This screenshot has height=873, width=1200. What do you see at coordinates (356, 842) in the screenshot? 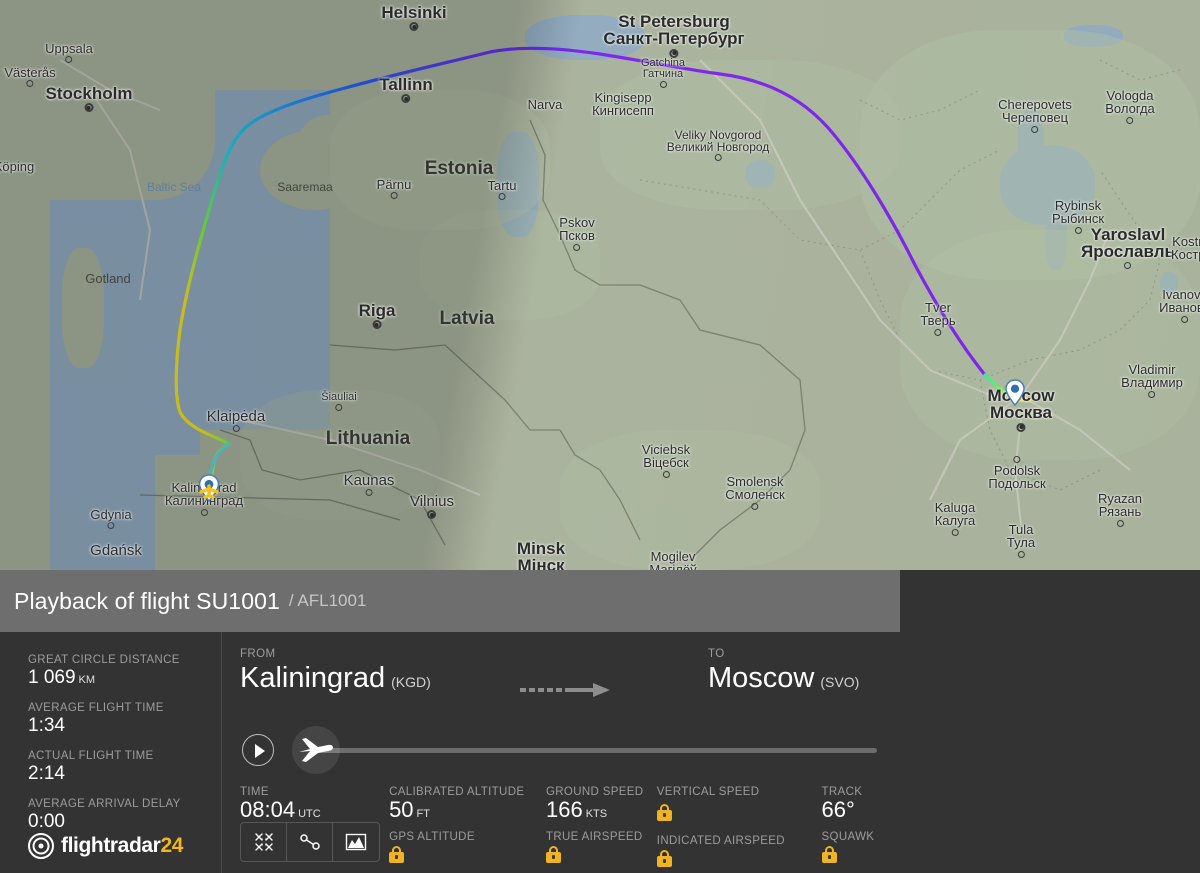
I see `altitude-graph-button` at bounding box center [356, 842].